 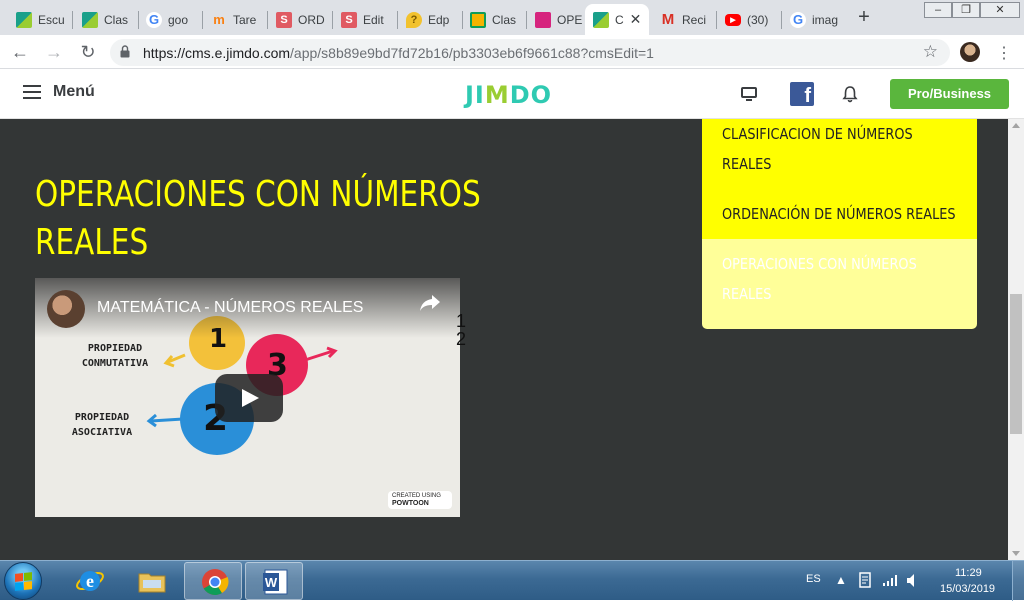 I want to click on nav-item-ordenacion: ORDENACIÓN DE NÚMEROS REALES, so click(x=839, y=214).